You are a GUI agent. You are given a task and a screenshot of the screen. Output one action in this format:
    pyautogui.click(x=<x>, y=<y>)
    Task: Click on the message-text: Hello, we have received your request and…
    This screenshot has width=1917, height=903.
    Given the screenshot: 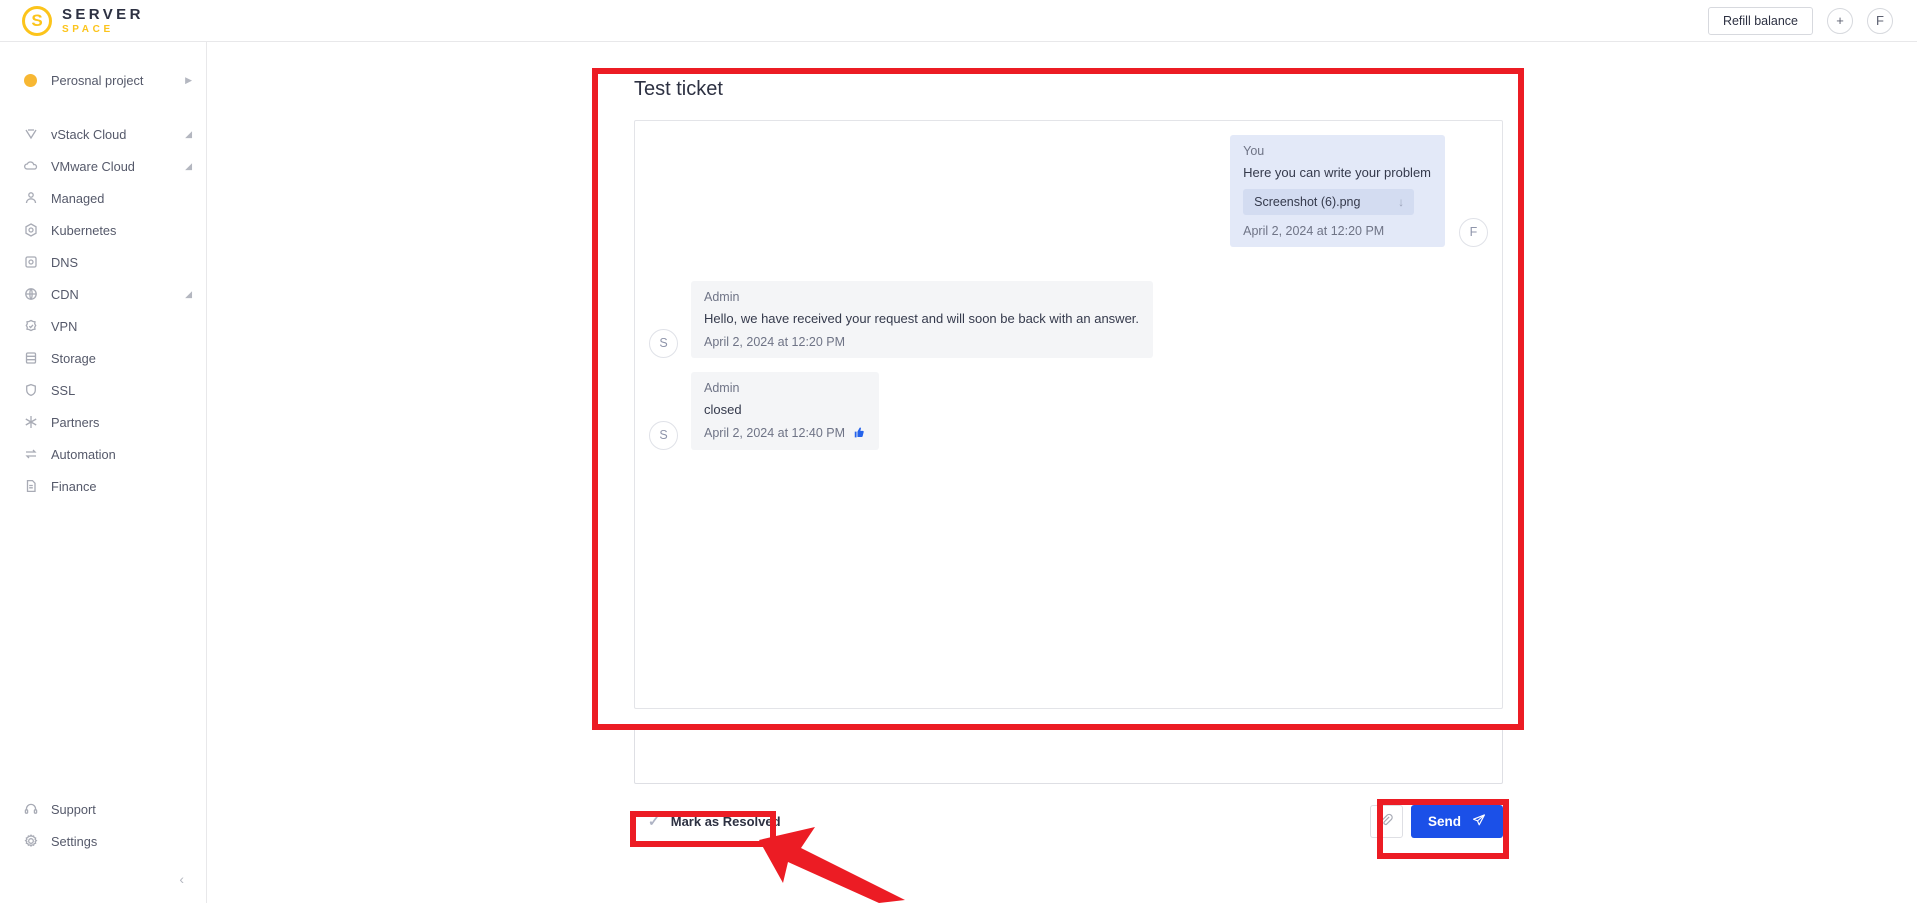 What is the action you would take?
    pyautogui.click(x=922, y=318)
    